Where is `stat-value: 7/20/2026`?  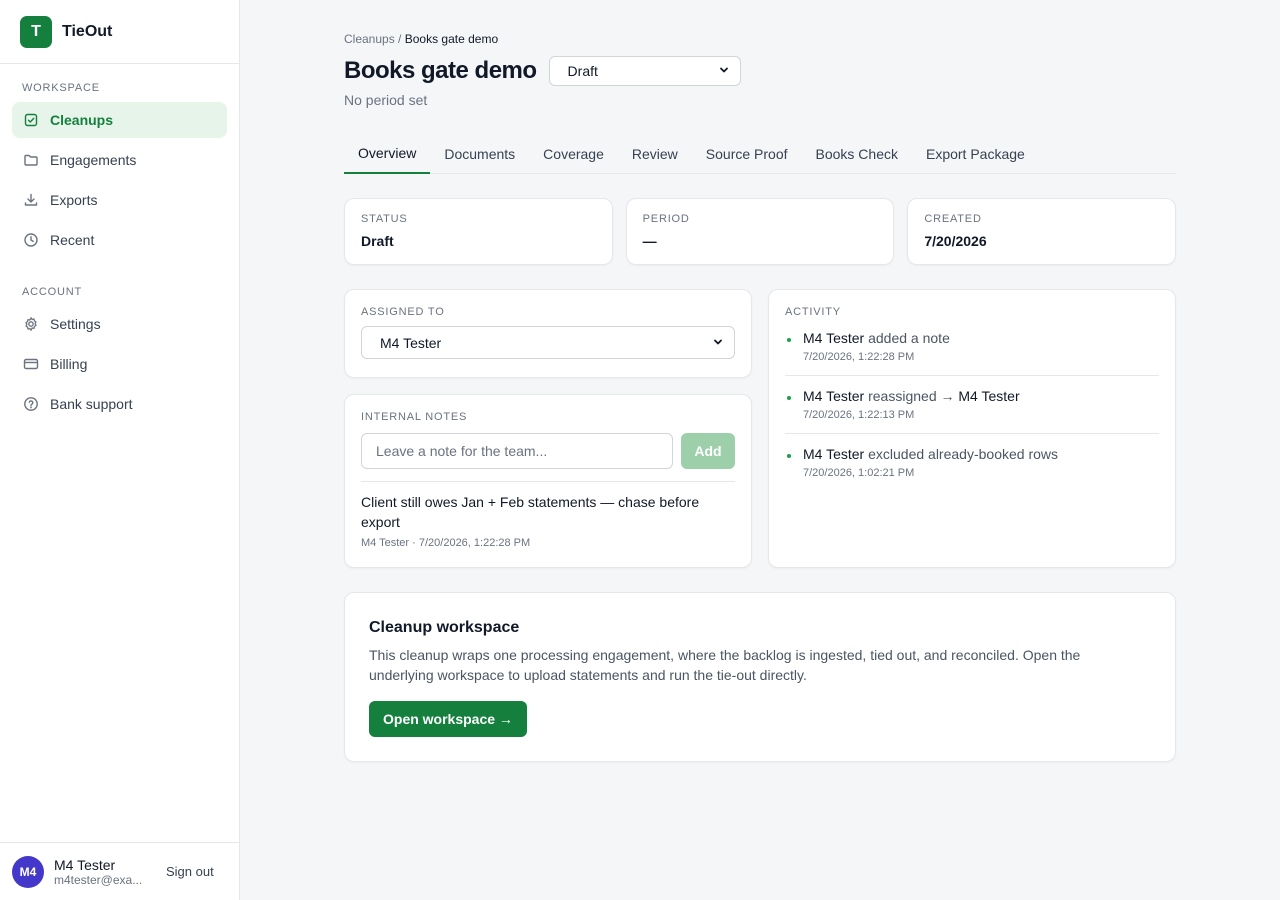 stat-value: 7/20/2026 is located at coordinates (955, 241).